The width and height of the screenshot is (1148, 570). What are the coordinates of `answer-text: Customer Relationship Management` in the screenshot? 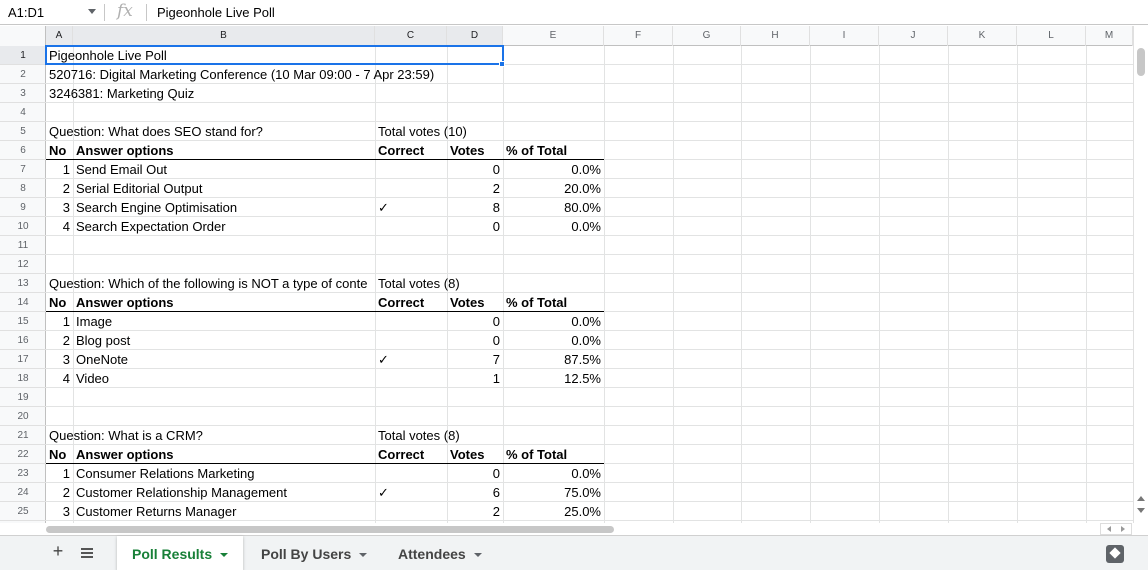 It's located at (224, 492).